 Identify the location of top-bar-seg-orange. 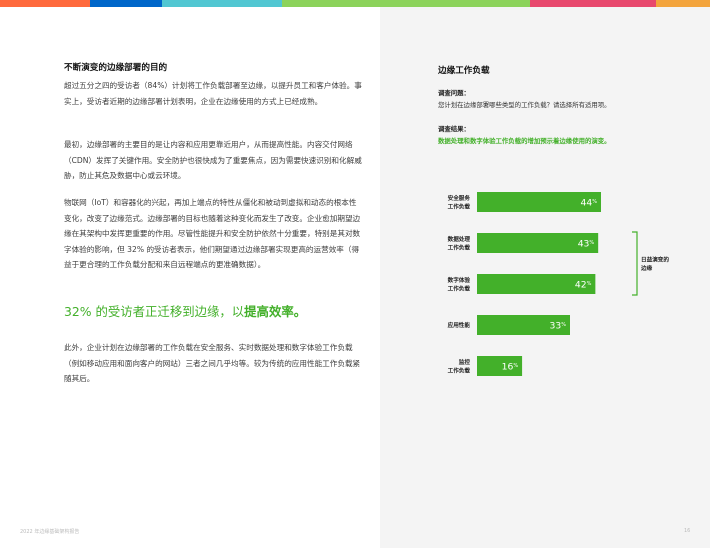
(45, 3).